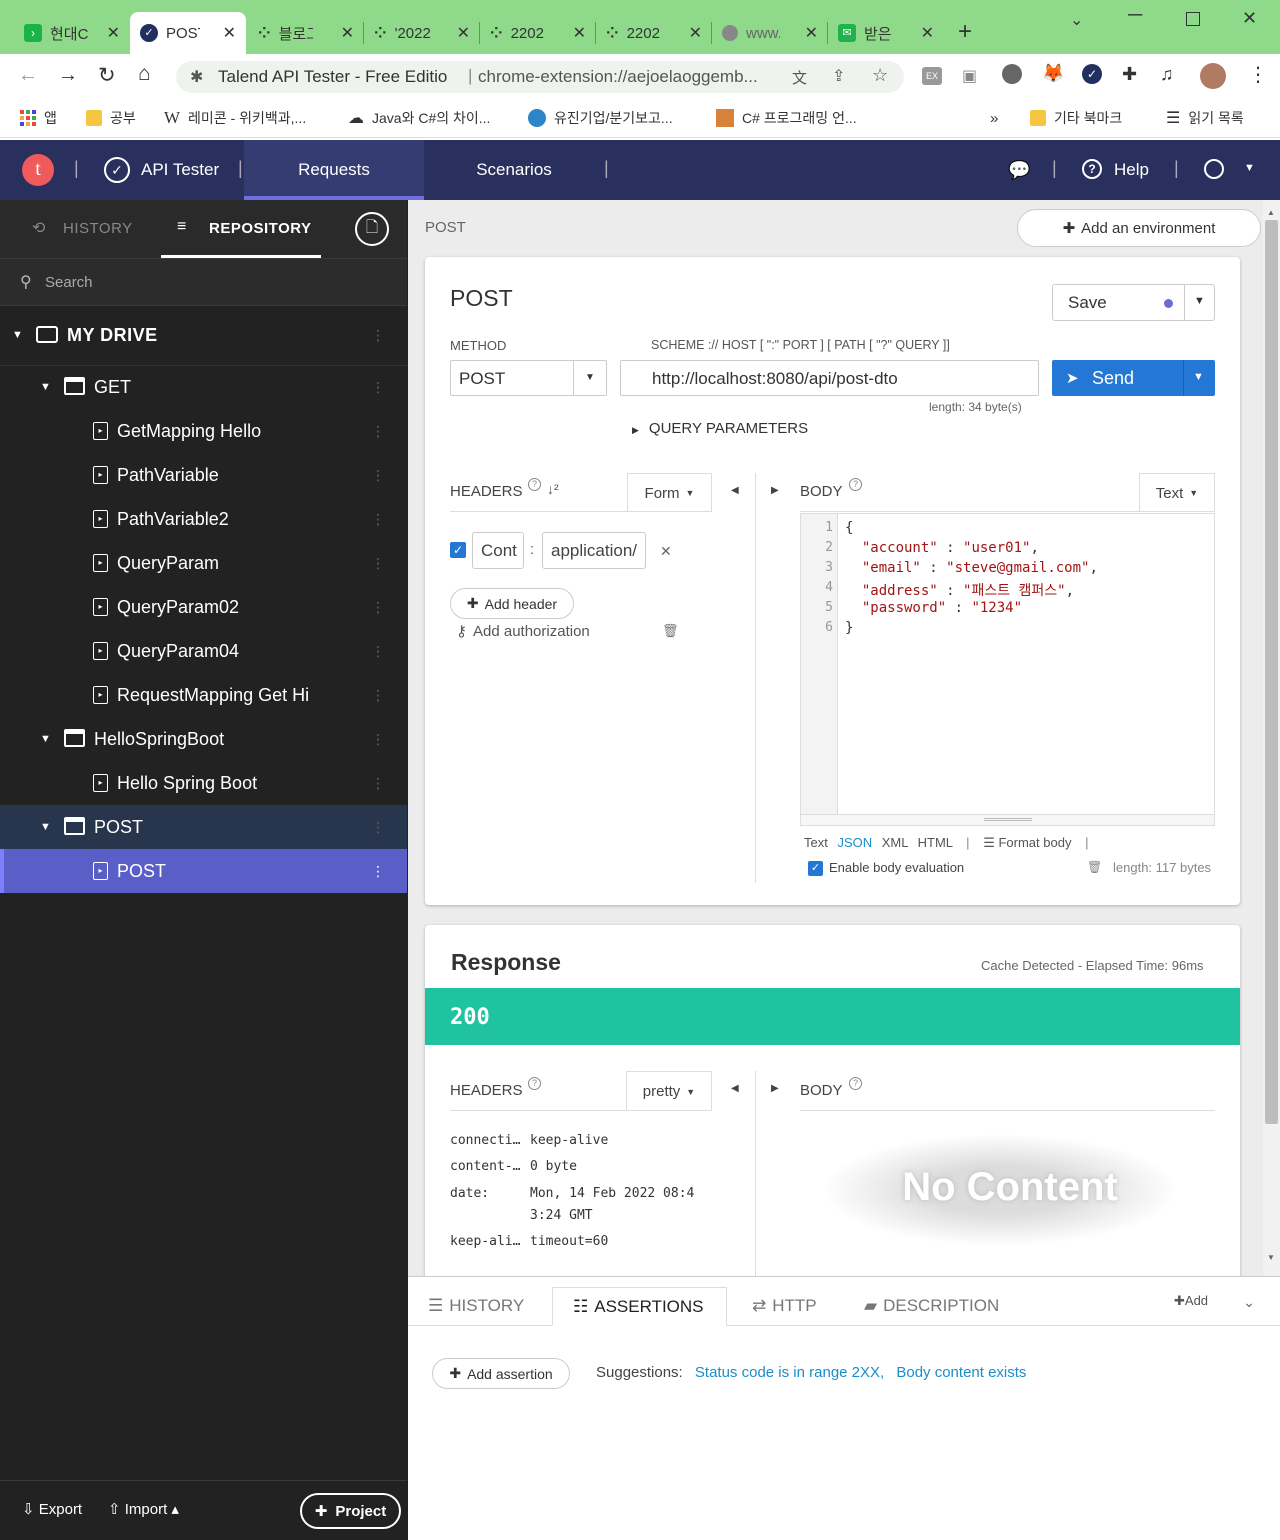 Image resolution: width=1280 pixels, height=1540 pixels. I want to click on scrollbar: ▲ ▼, so click(1271, 738).